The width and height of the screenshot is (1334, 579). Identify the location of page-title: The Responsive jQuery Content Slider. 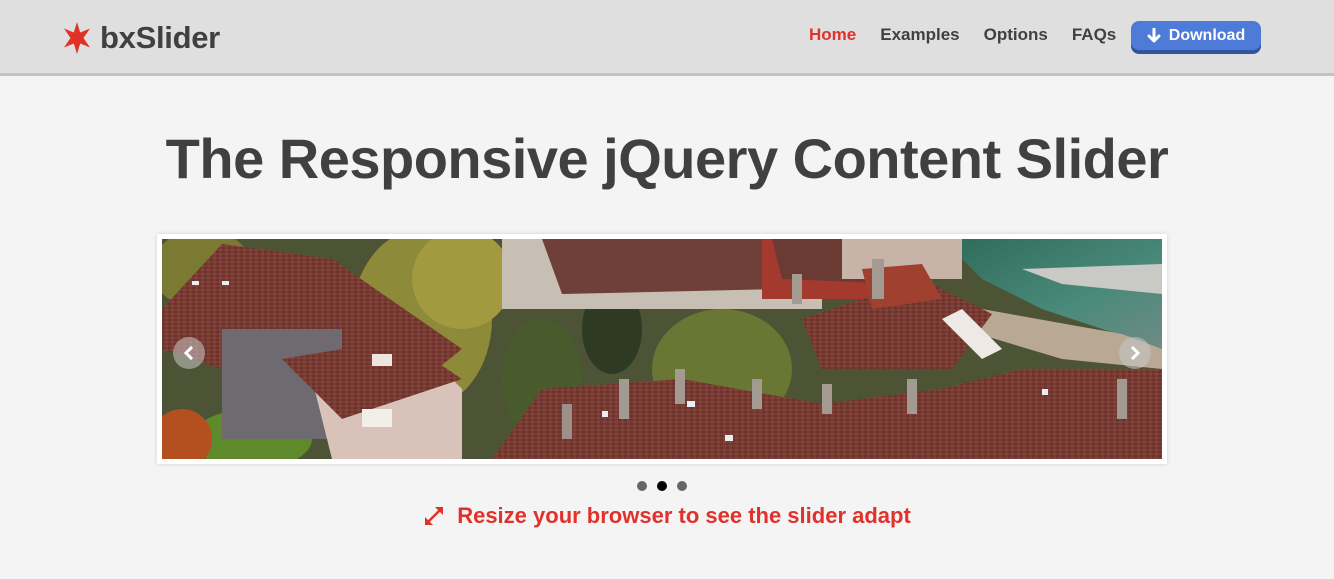
(667, 158).